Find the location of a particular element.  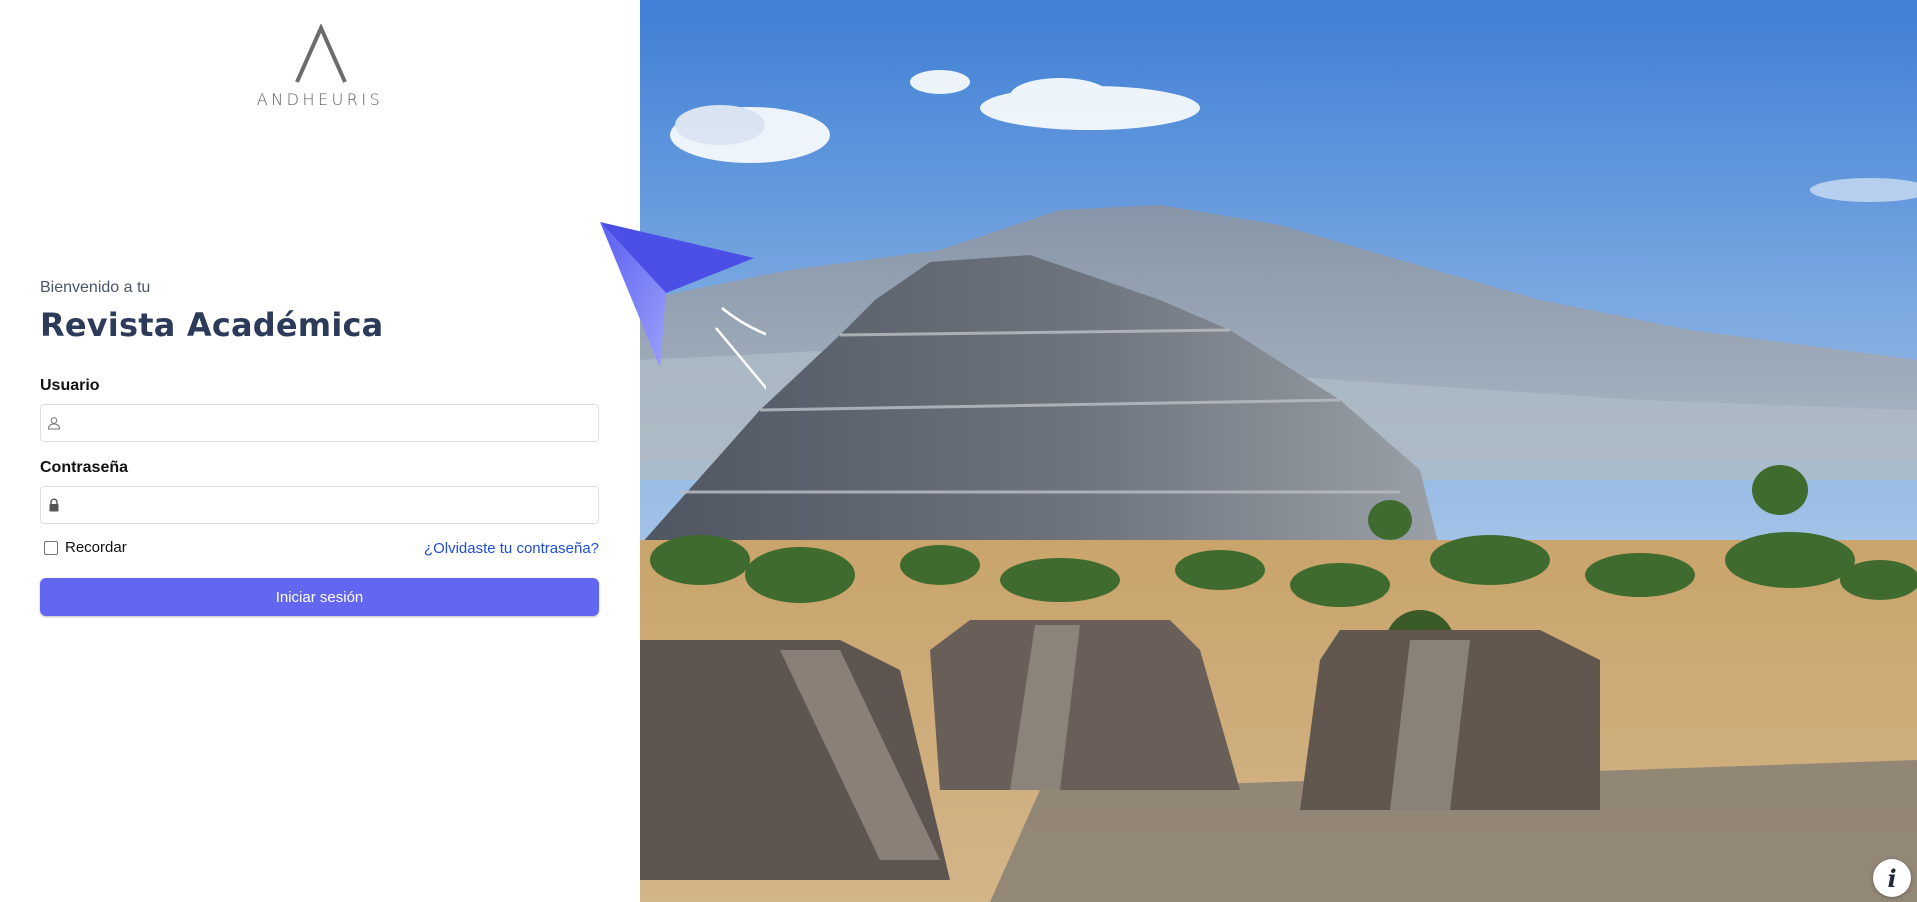

username-label: Usuario is located at coordinates (70, 385).